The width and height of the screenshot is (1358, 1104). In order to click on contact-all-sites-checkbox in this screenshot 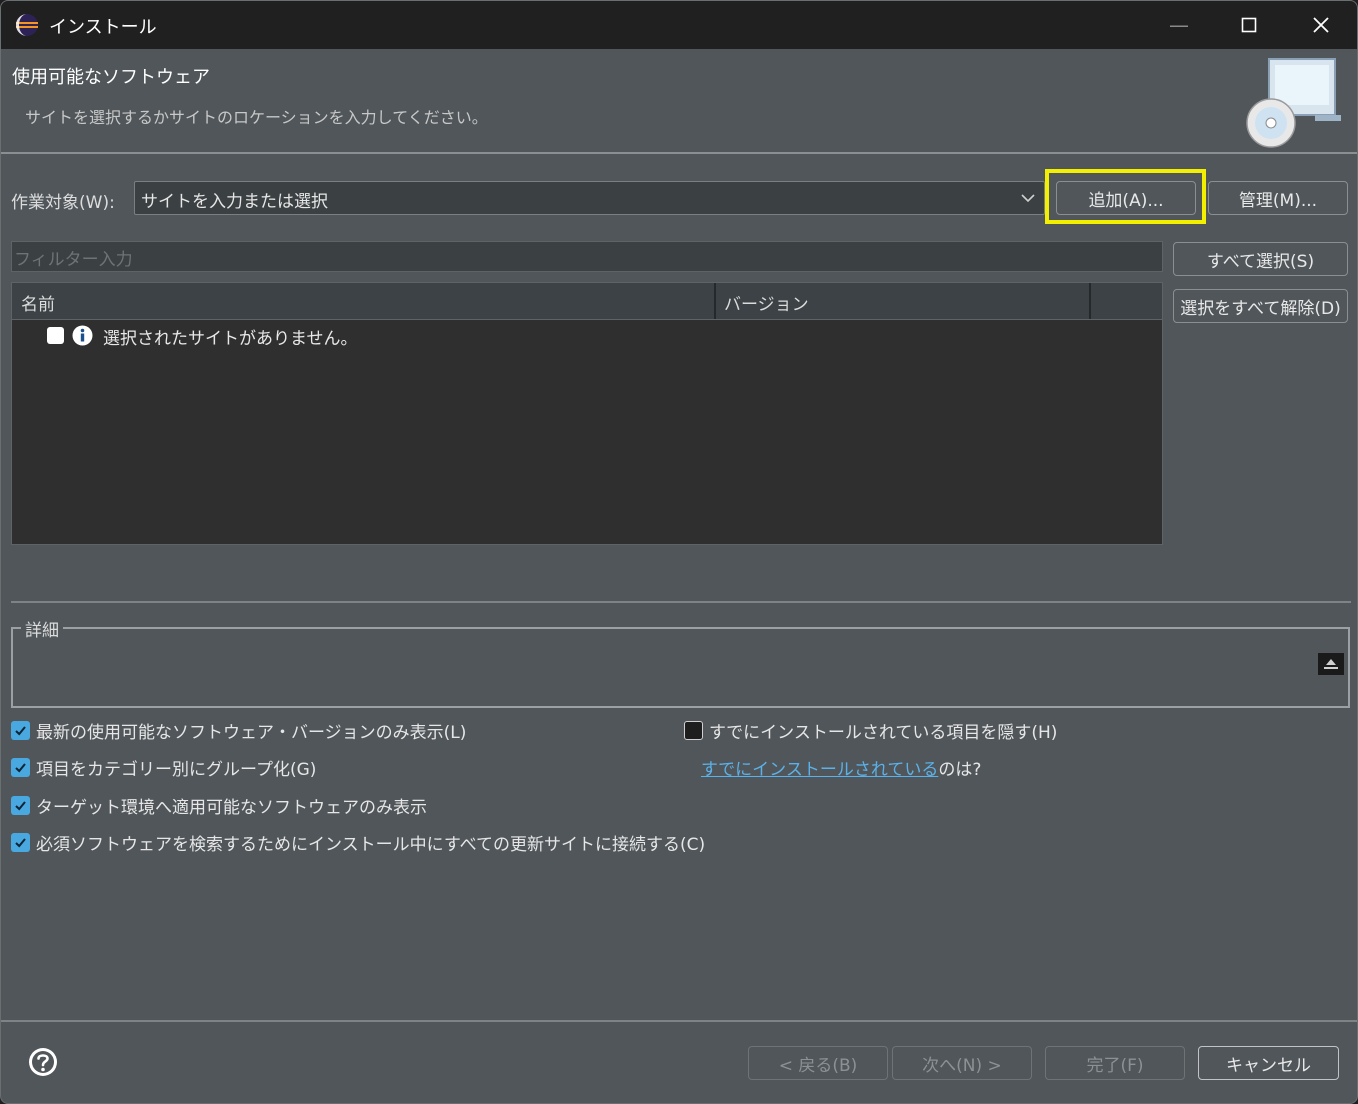, I will do `click(20, 842)`.